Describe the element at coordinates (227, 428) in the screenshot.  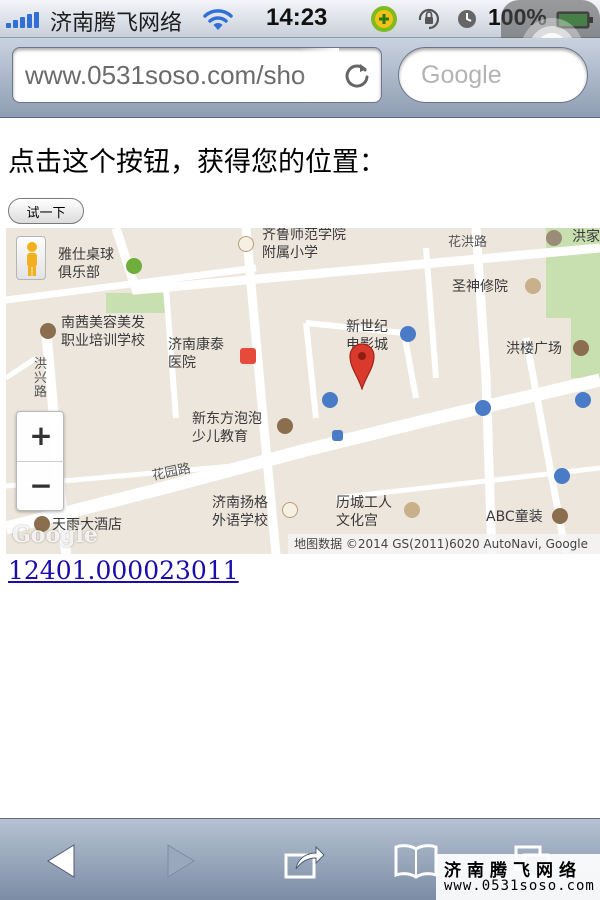
I see `map-label: 新东方泡泡 少儿教育` at that location.